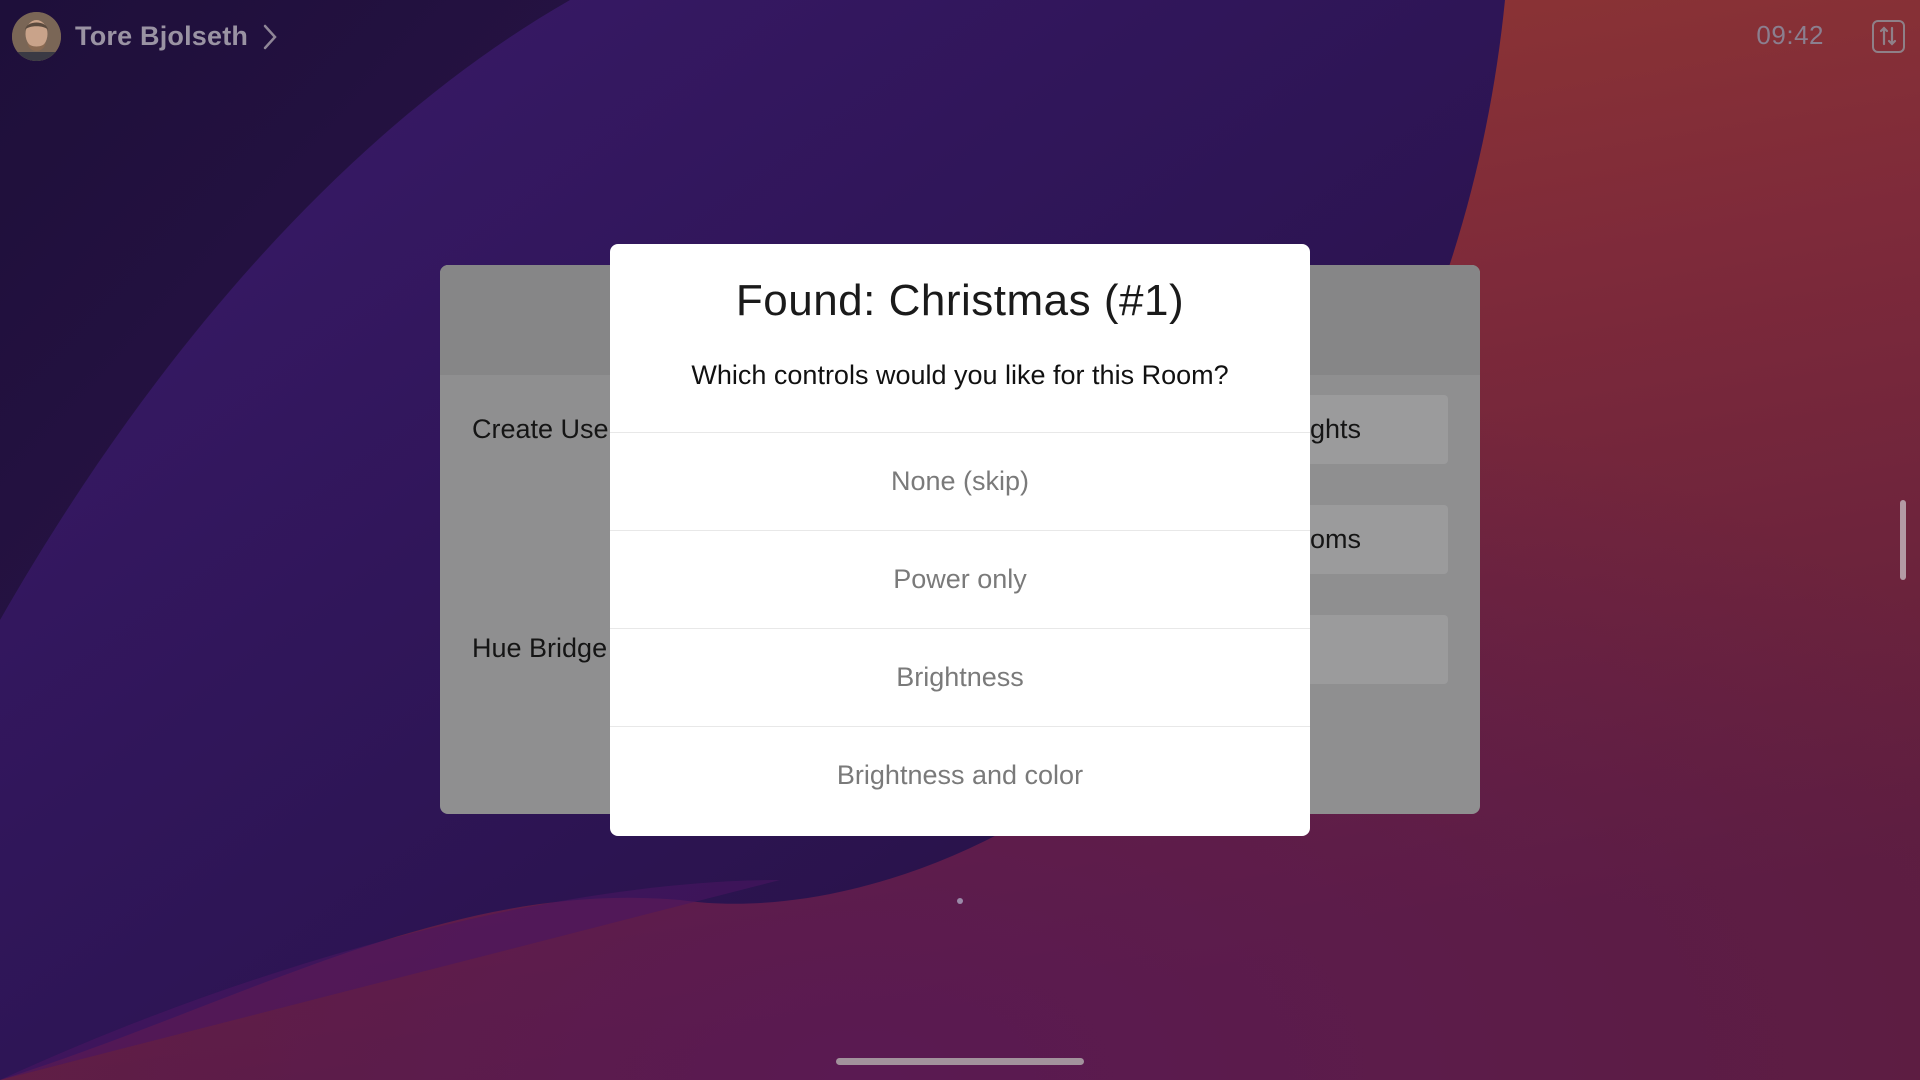  Describe the element at coordinates (960, 775) in the screenshot. I see `option-brightness-and-color: Brightness and color` at that location.